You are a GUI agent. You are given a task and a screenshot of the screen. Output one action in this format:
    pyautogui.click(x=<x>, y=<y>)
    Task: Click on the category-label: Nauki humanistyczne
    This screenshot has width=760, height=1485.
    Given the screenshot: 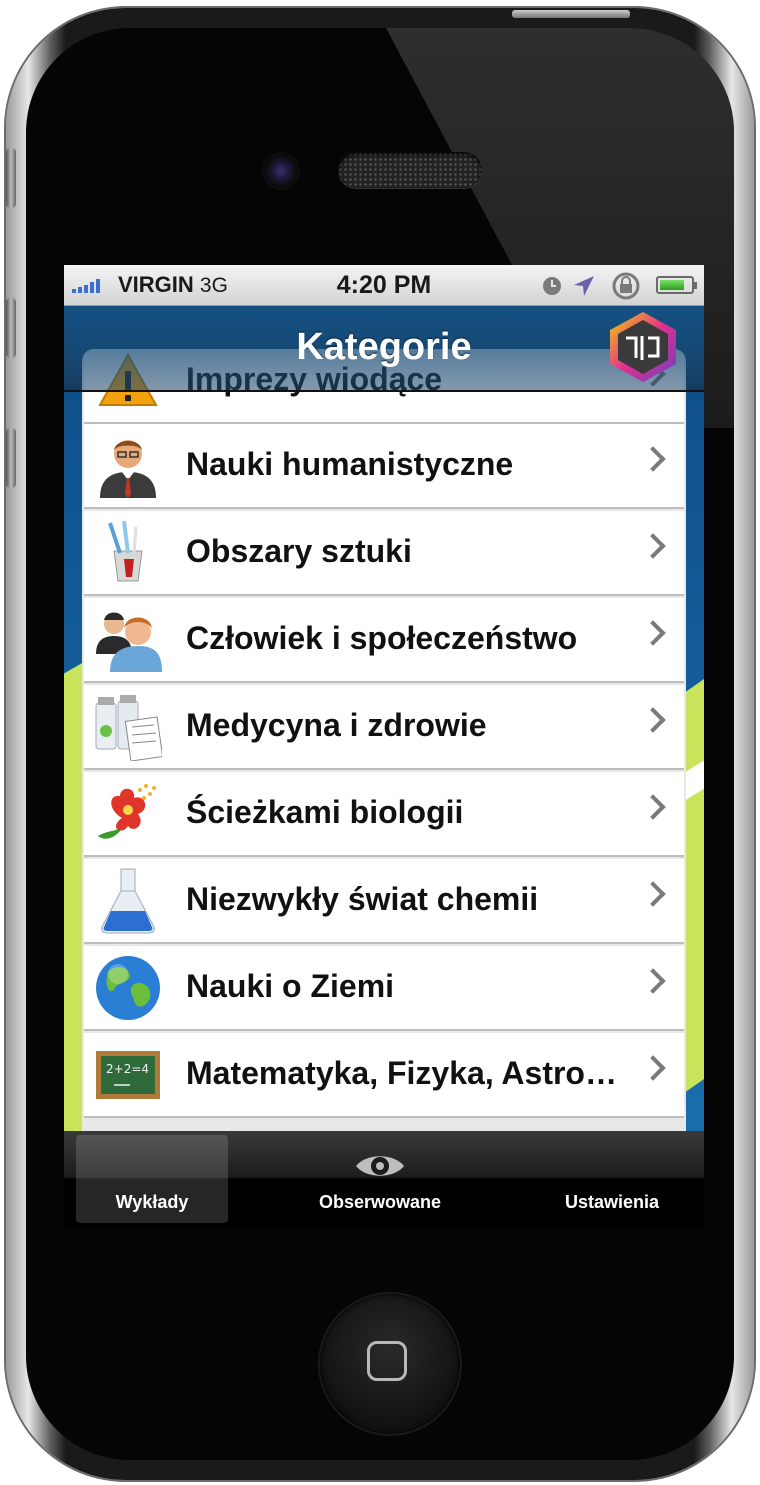 What is the action you would take?
    pyautogui.click(x=350, y=464)
    